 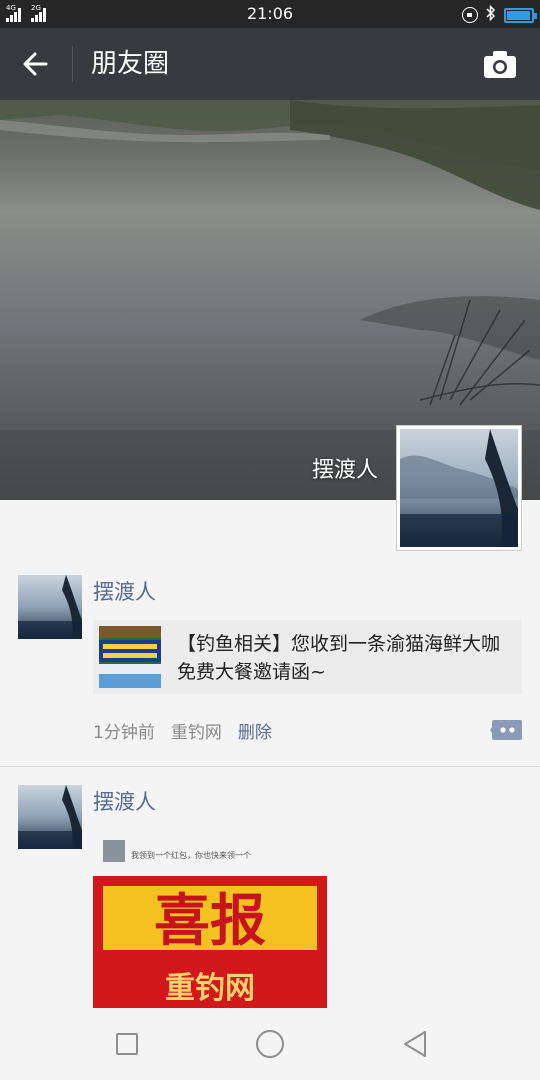 I want to click on page-title: 朋友圈, so click(x=130, y=64).